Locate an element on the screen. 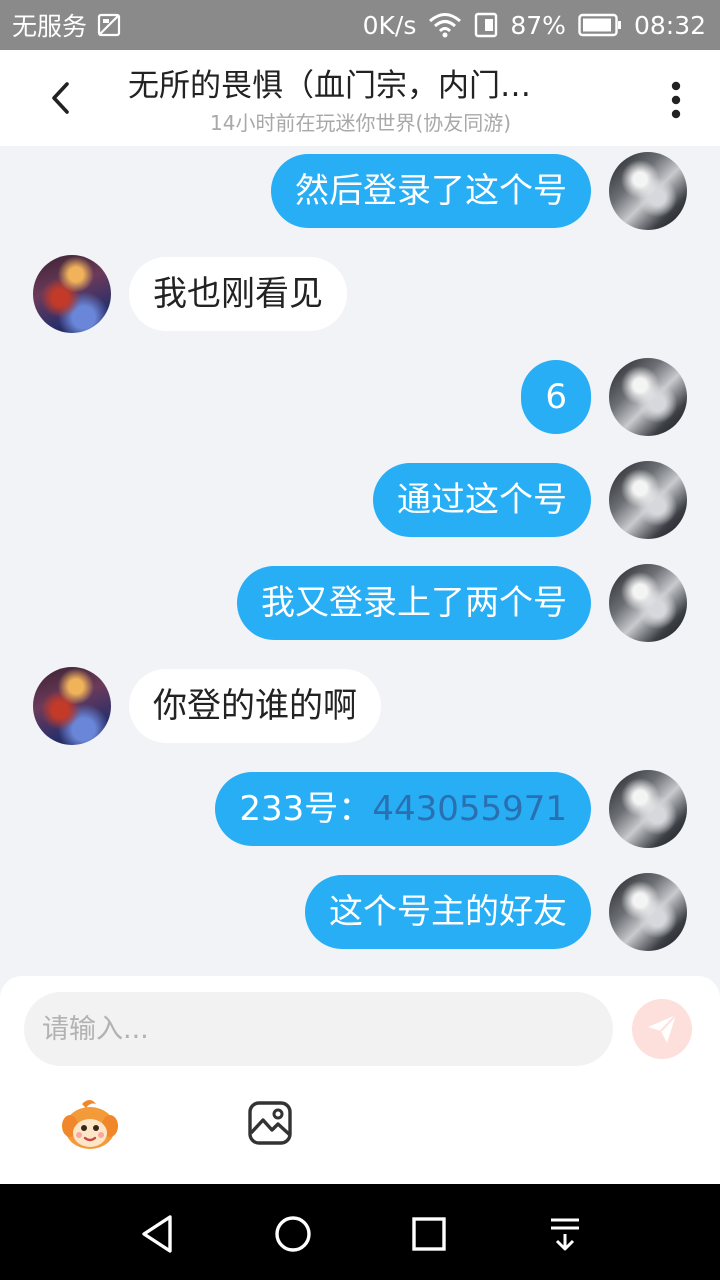  battery-percent-text: 87% is located at coordinates (538, 25).